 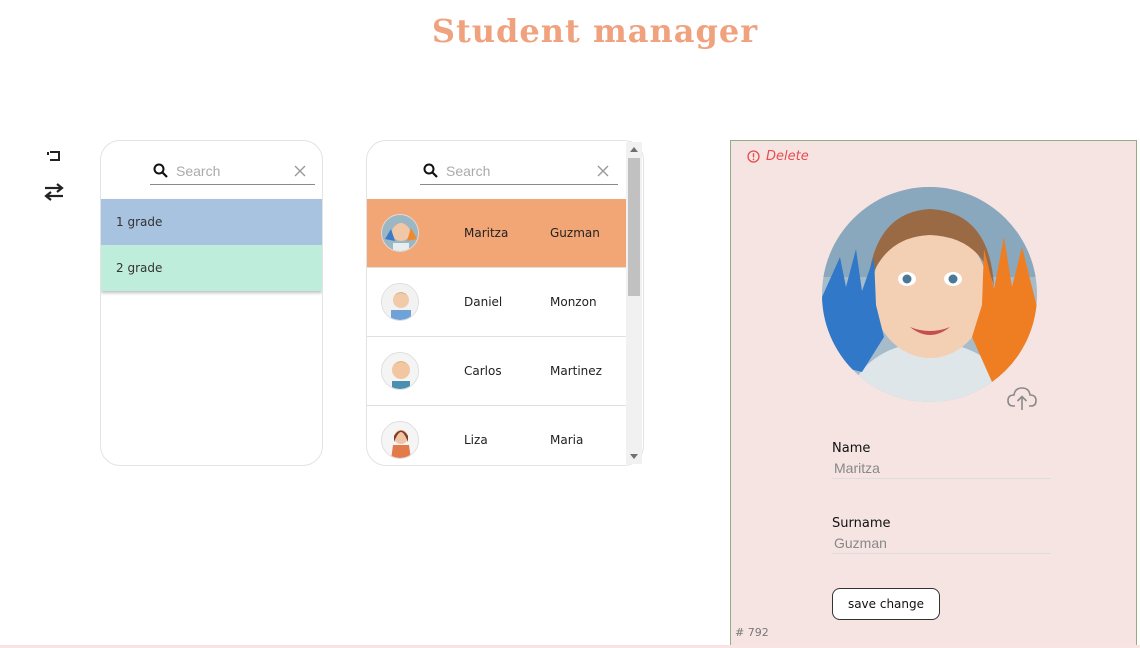 What do you see at coordinates (476, 440) in the screenshot?
I see `student-first-name: Liza` at bounding box center [476, 440].